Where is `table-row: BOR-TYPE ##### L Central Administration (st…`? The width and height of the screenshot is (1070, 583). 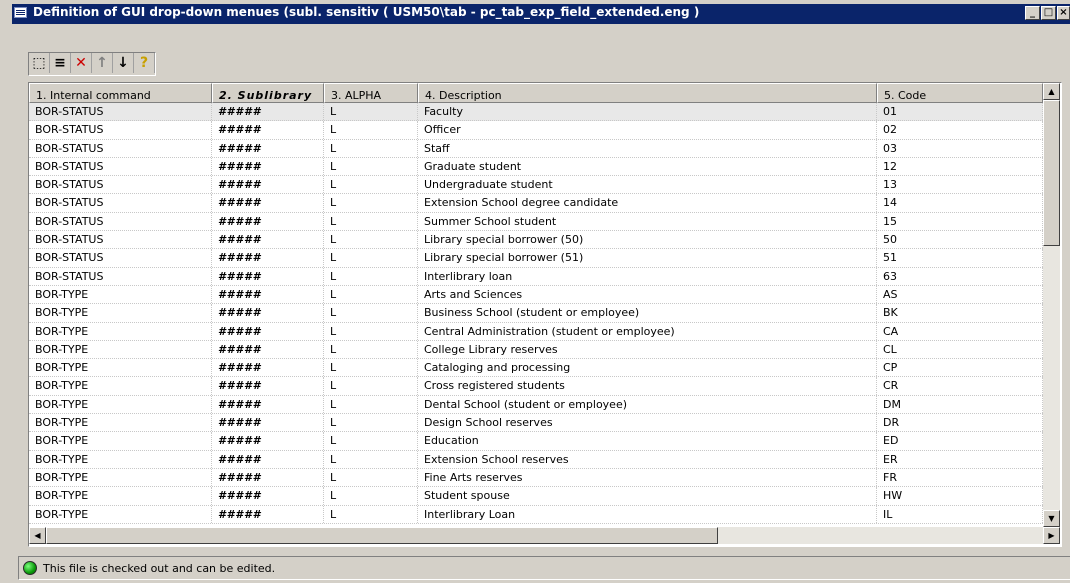
table-row: BOR-TYPE ##### L Central Administration (st… is located at coordinates (536, 331).